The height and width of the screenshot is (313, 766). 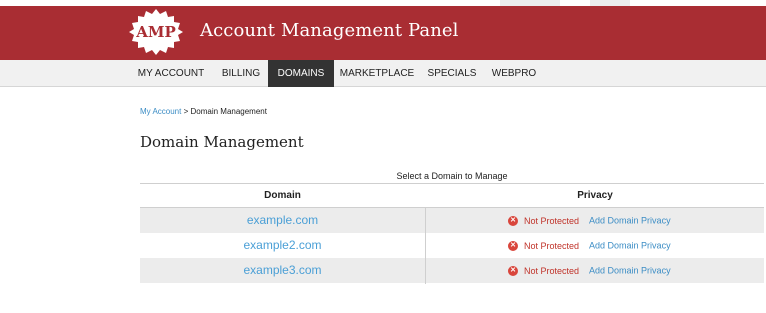 I want to click on column-header-privacy: Privacy, so click(x=595, y=195).